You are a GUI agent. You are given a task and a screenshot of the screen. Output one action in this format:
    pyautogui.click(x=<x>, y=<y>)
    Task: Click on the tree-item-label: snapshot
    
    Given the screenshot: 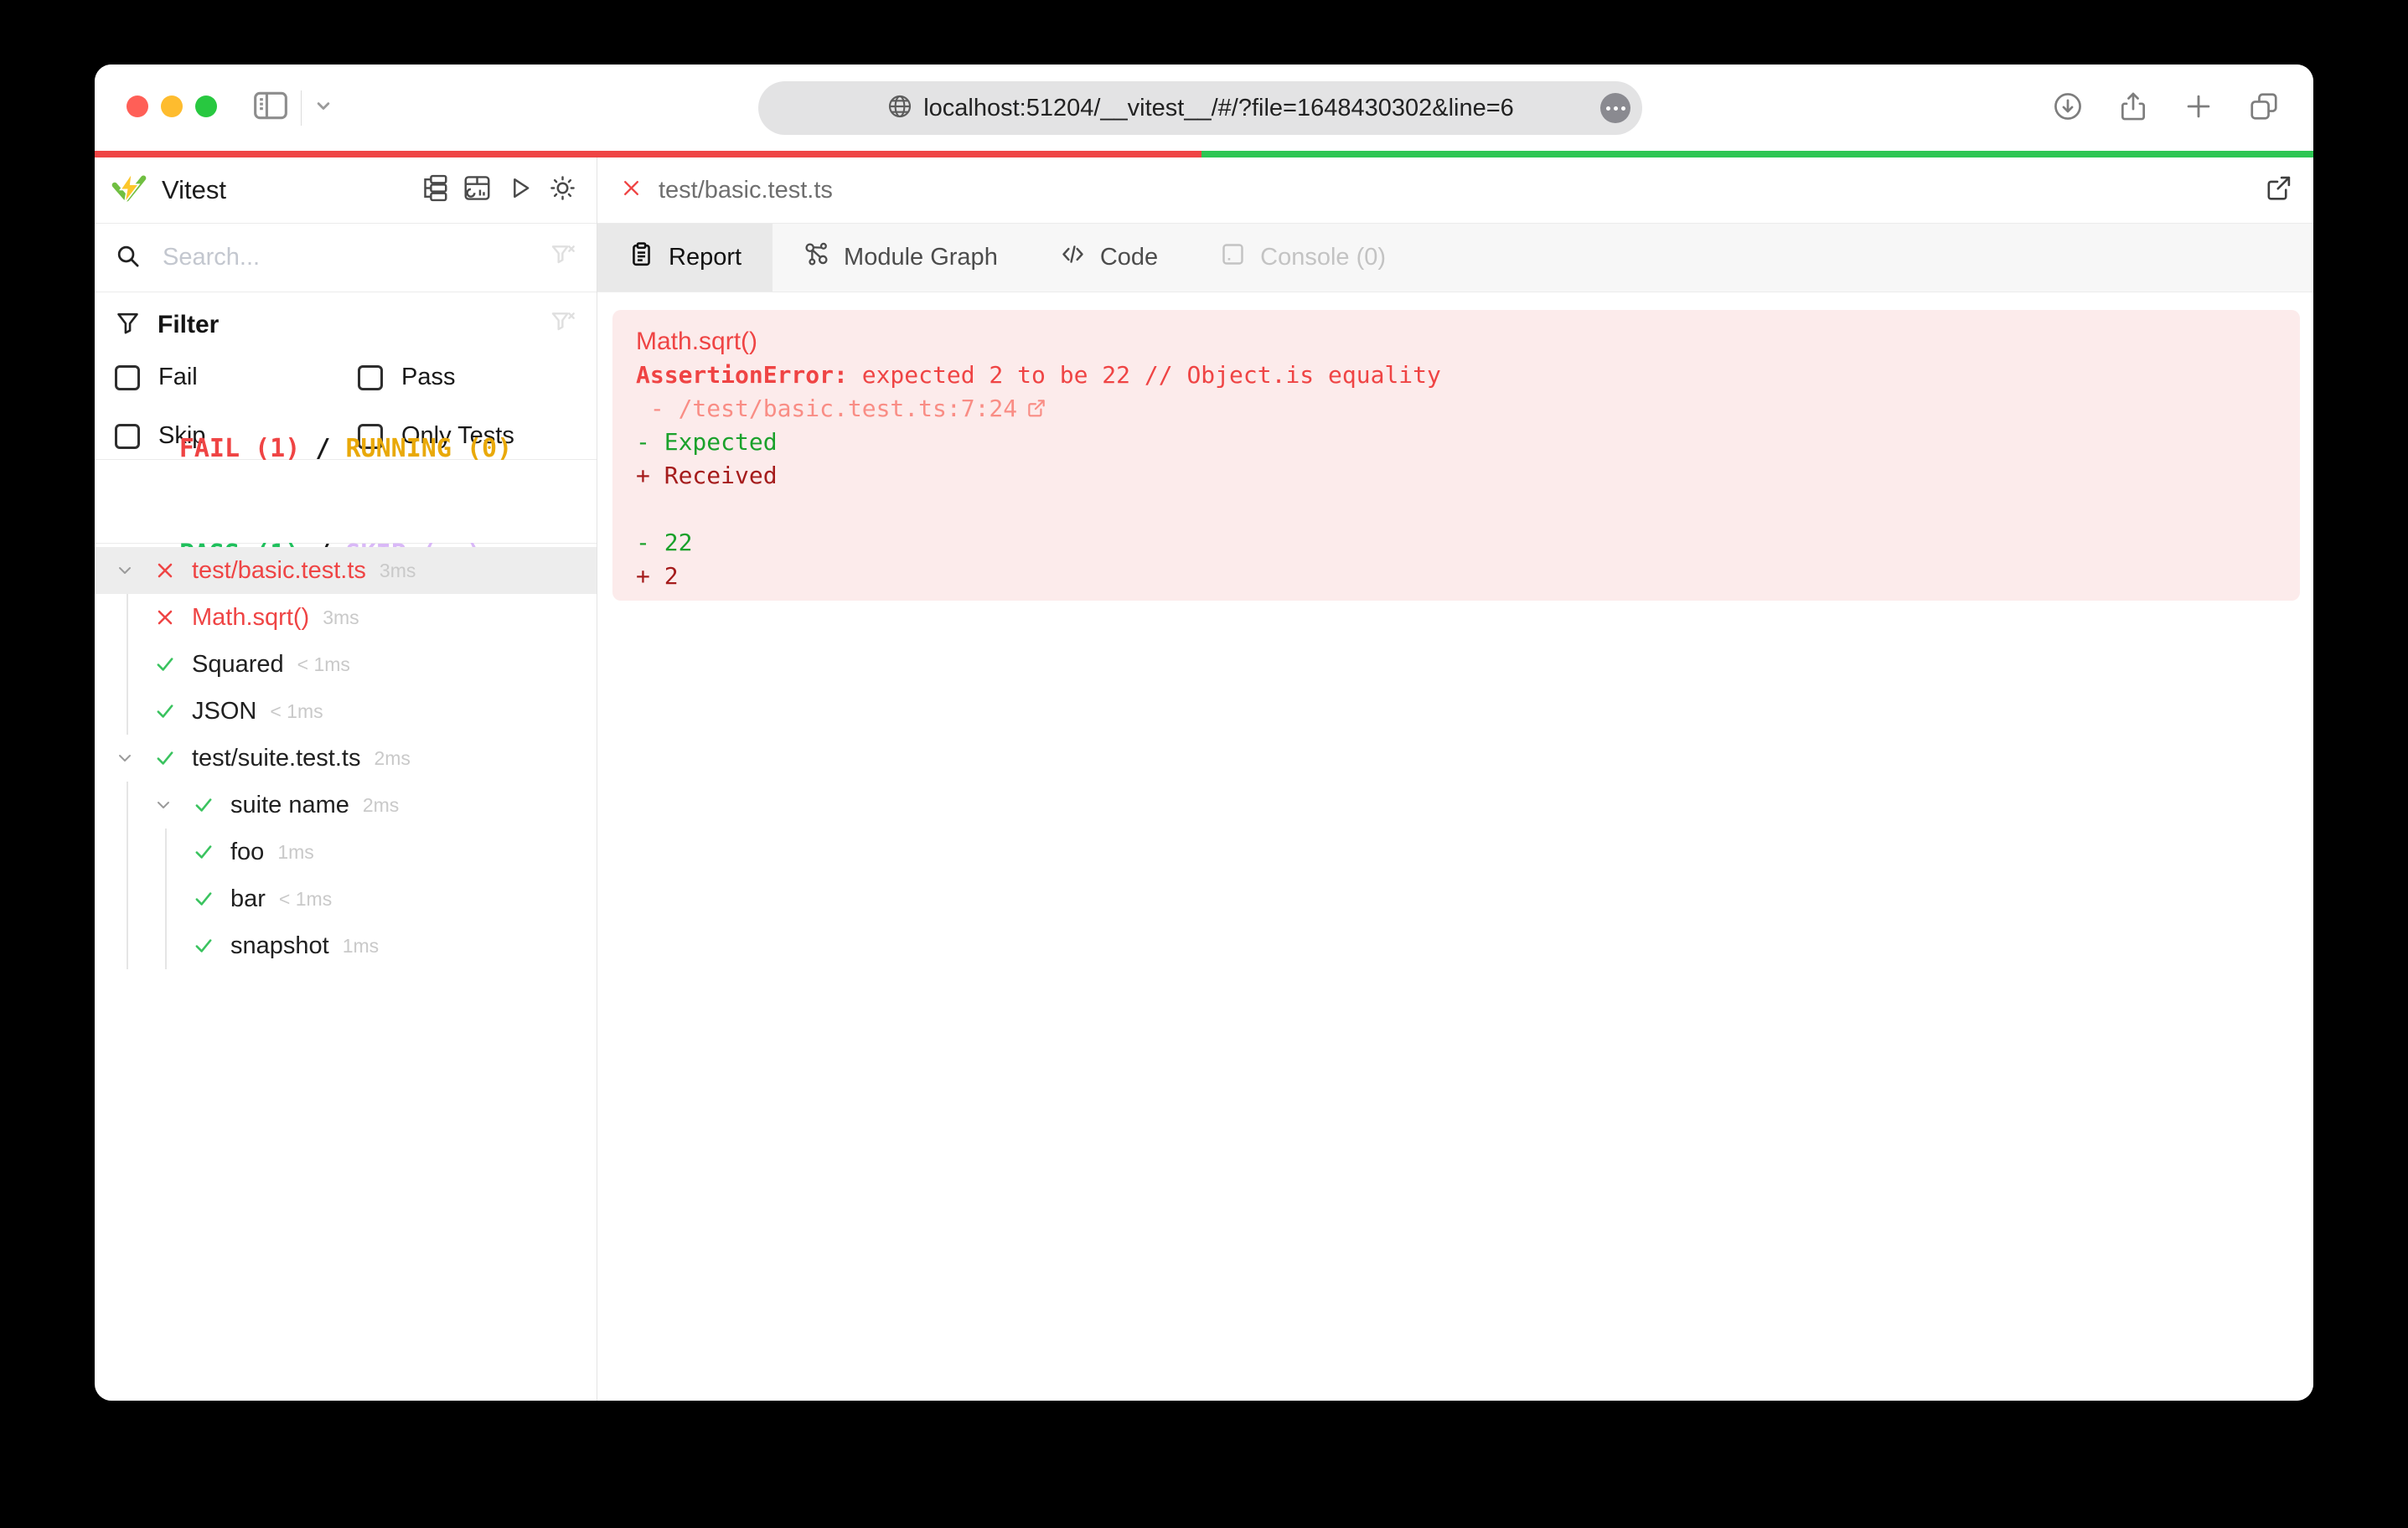 What is the action you would take?
    pyautogui.click(x=279, y=945)
    